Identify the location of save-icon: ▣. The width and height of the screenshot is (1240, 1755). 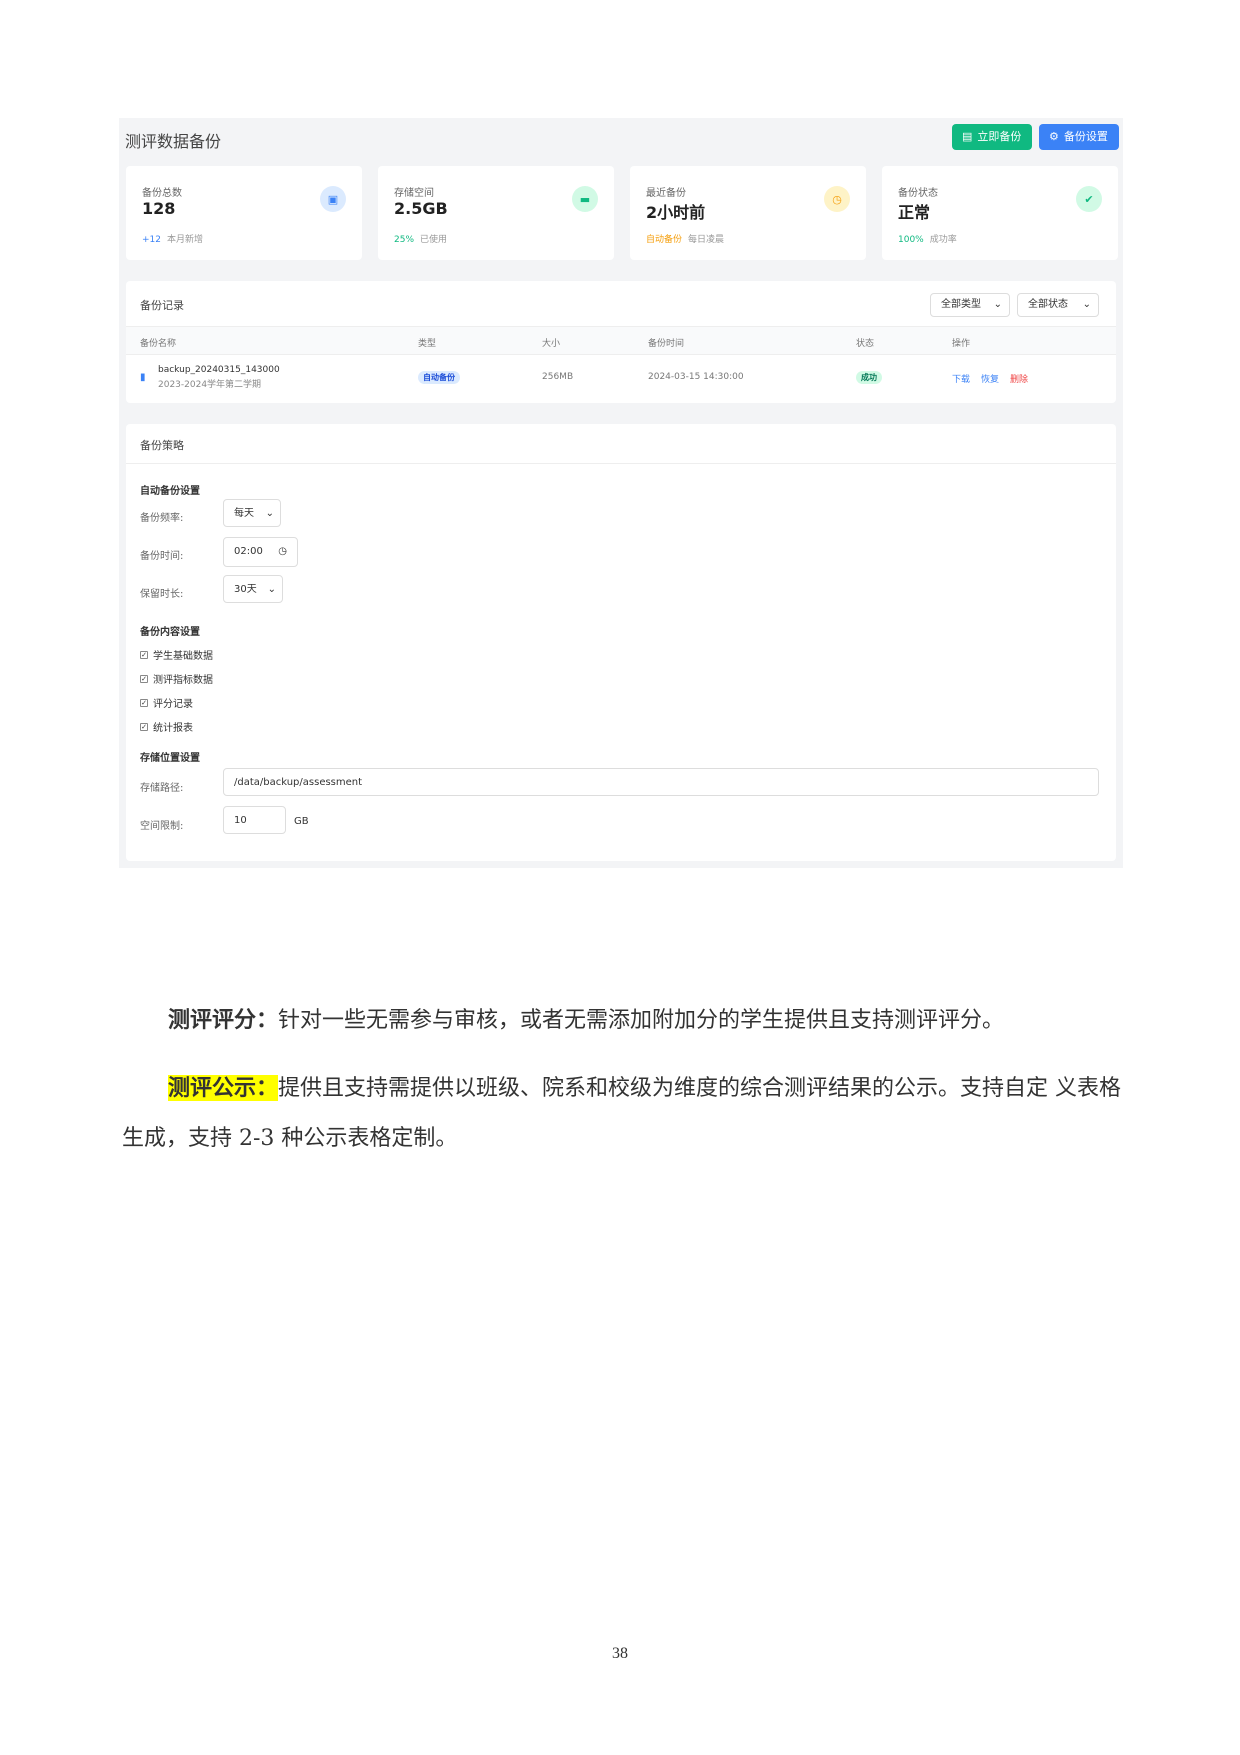
(333, 199).